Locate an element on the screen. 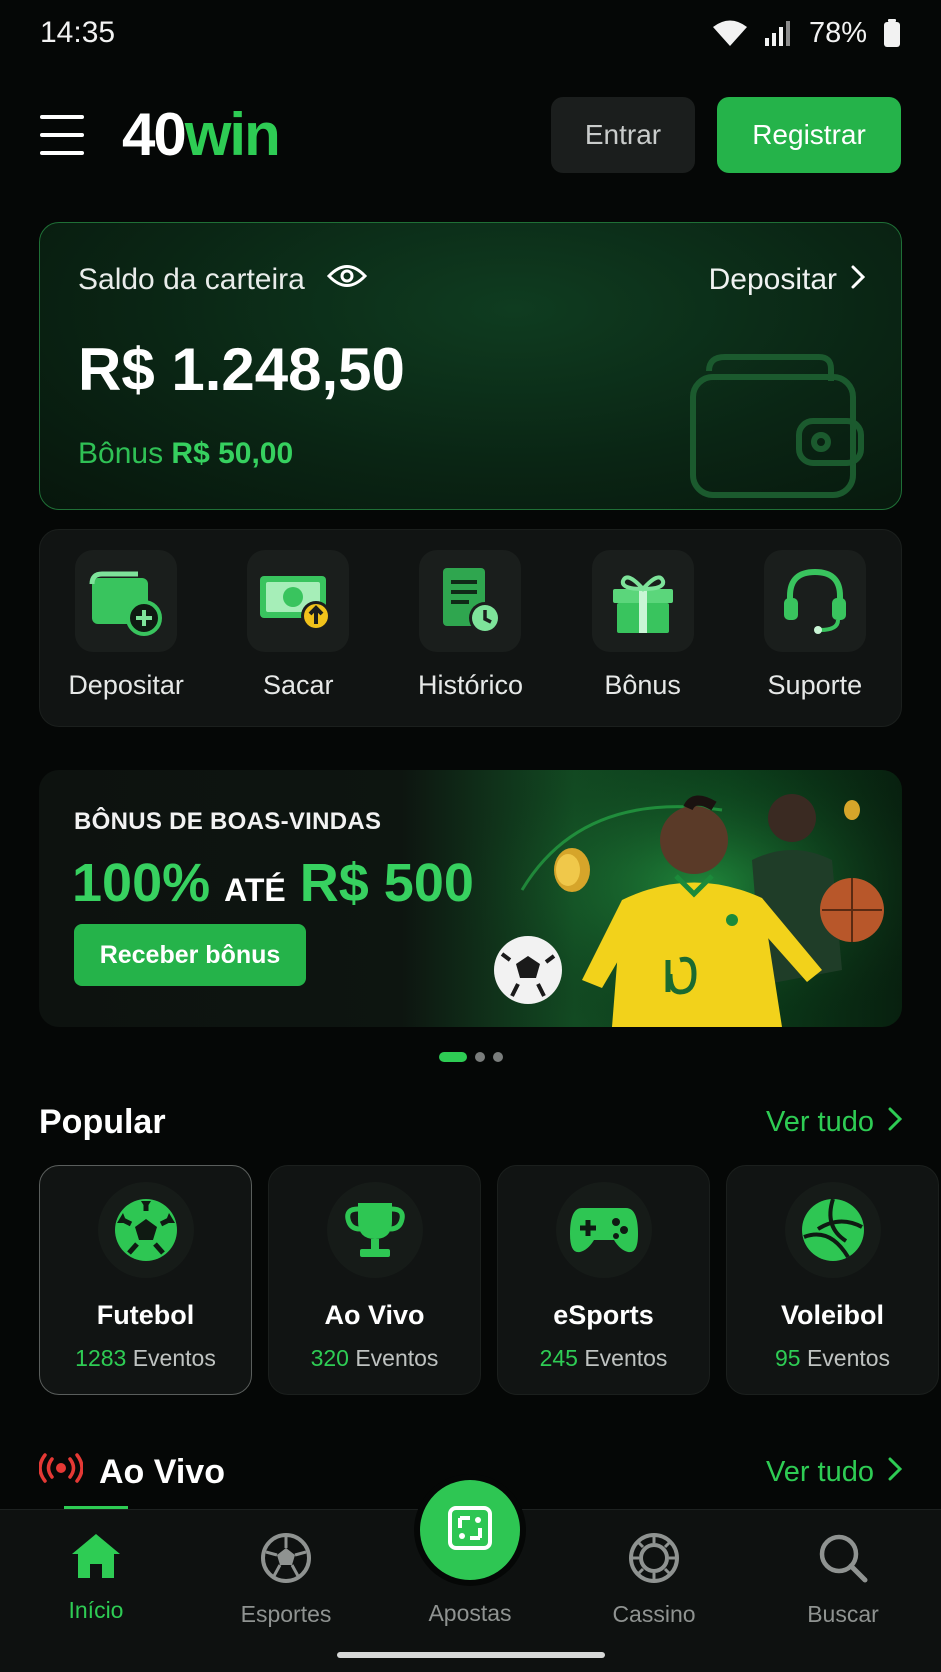  promo-amount: R$ 500 is located at coordinates (386, 883).